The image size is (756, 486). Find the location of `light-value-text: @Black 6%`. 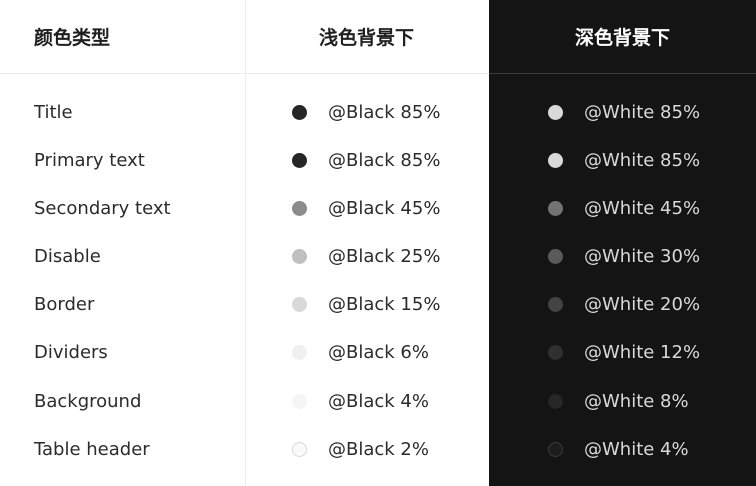

light-value-text: @Black 6% is located at coordinates (378, 353).